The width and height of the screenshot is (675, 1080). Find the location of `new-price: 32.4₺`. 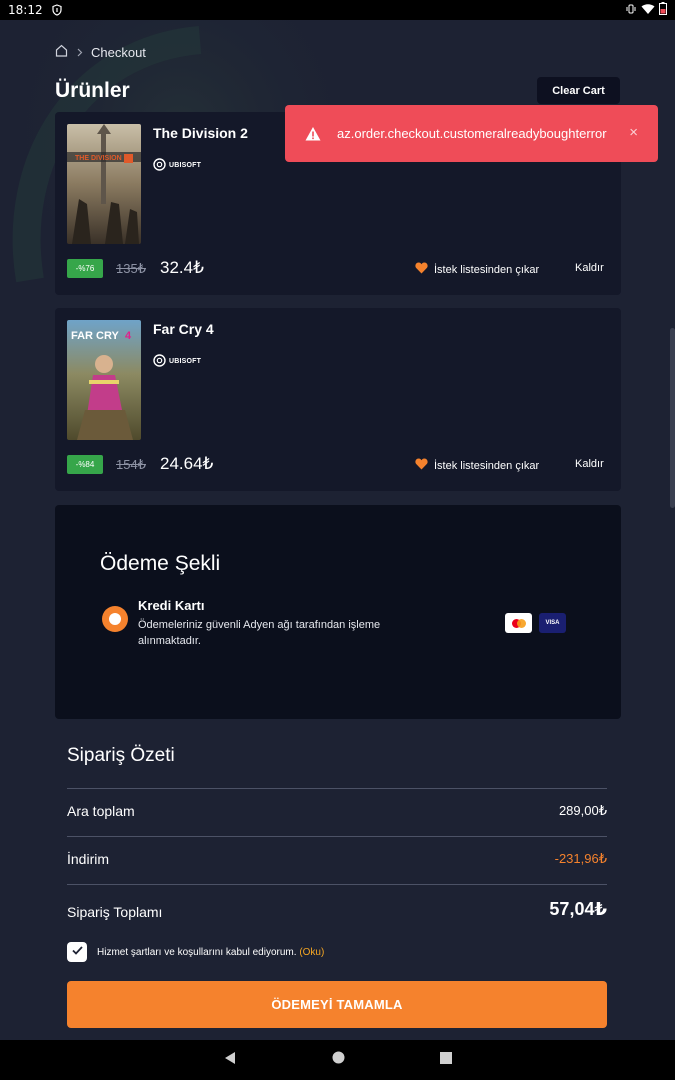

new-price: 32.4₺ is located at coordinates (182, 267).